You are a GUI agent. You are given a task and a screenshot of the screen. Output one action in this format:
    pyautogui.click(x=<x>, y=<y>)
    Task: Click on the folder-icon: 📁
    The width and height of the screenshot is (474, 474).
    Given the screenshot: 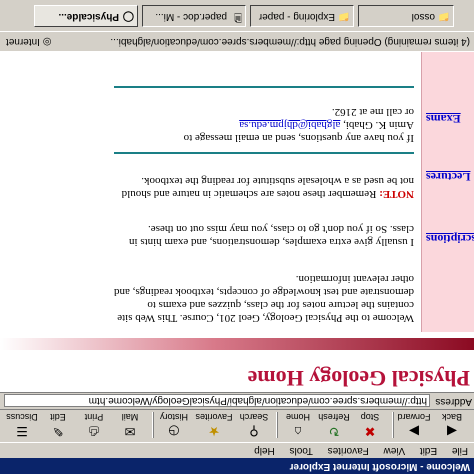 What is the action you would take?
    pyautogui.click(x=443, y=16)
    